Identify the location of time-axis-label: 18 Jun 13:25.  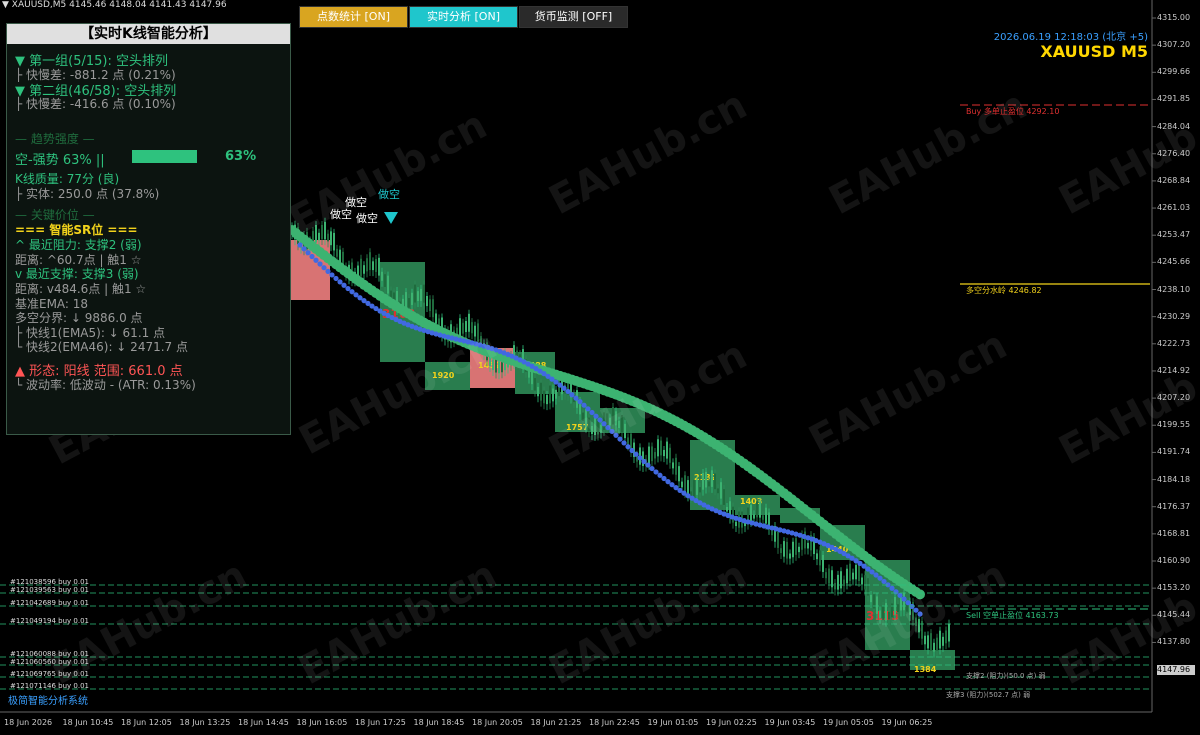
(205, 722).